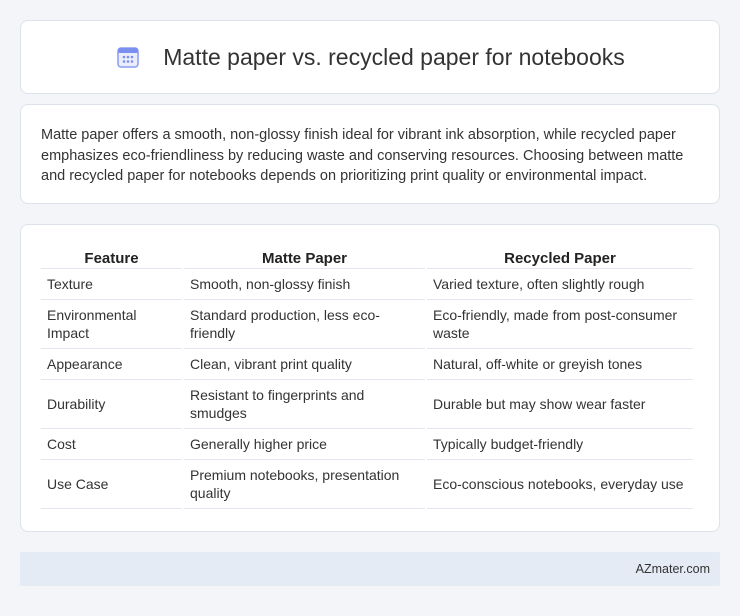 The width and height of the screenshot is (740, 616). What do you see at coordinates (560, 364) in the screenshot?
I see `table-cell: Natural, off-white or greyish tones` at bounding box center [560, 364].